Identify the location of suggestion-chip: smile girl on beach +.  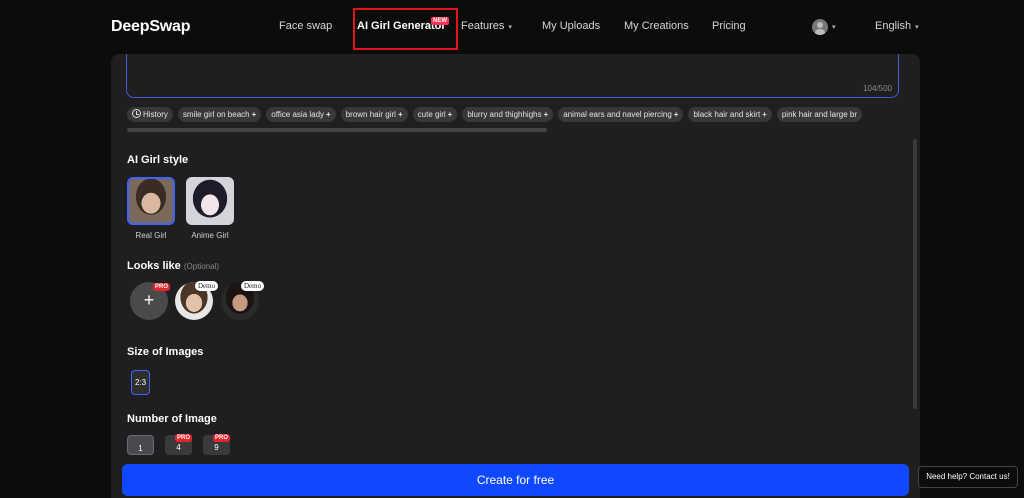
(219, 114).